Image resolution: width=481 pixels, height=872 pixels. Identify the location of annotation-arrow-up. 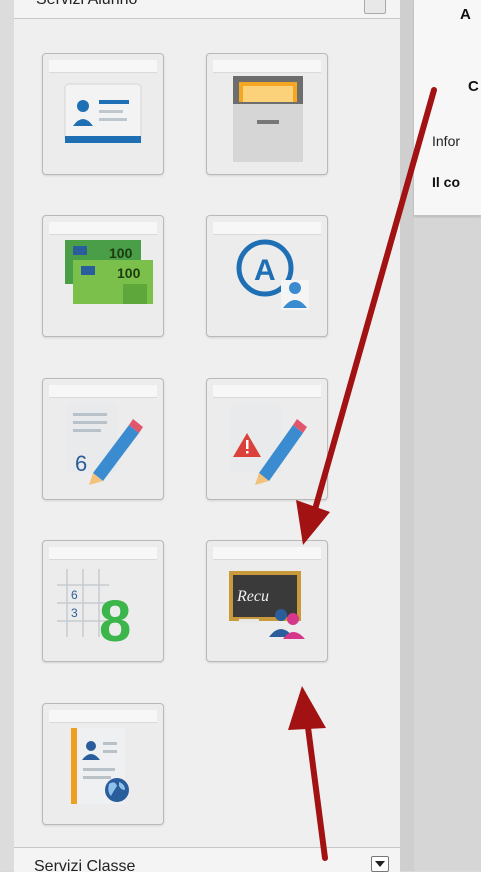
(315, 785).